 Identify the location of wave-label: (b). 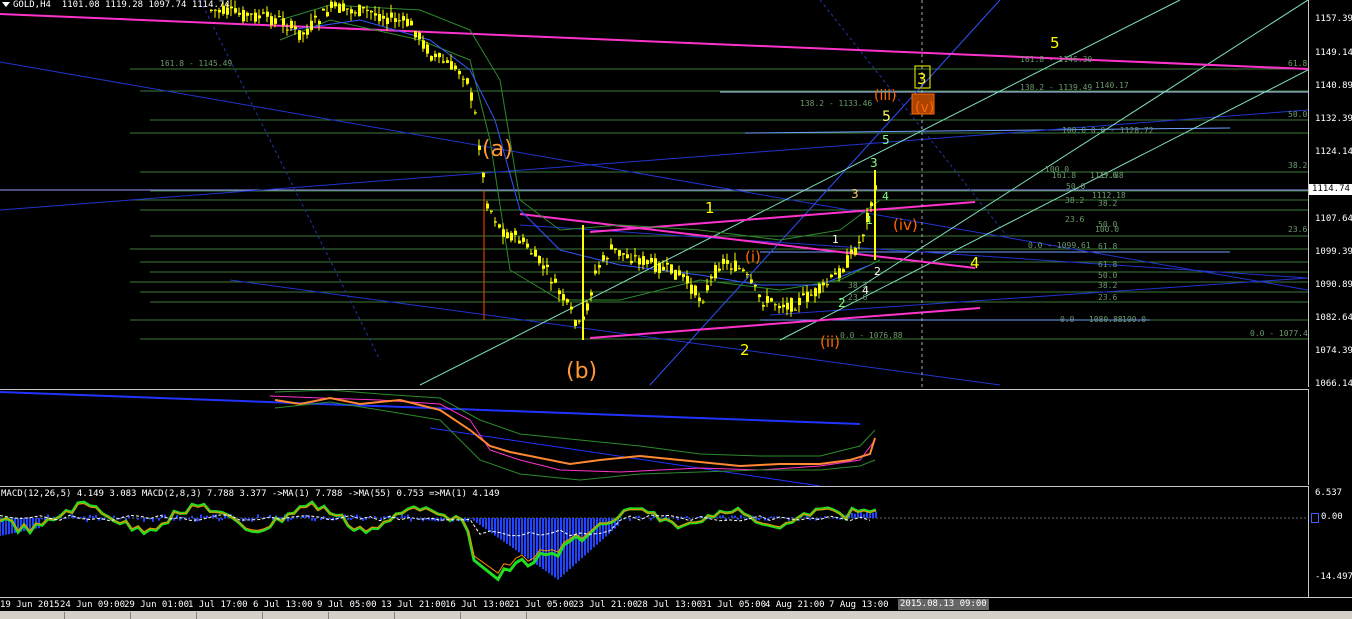
(581, 371).